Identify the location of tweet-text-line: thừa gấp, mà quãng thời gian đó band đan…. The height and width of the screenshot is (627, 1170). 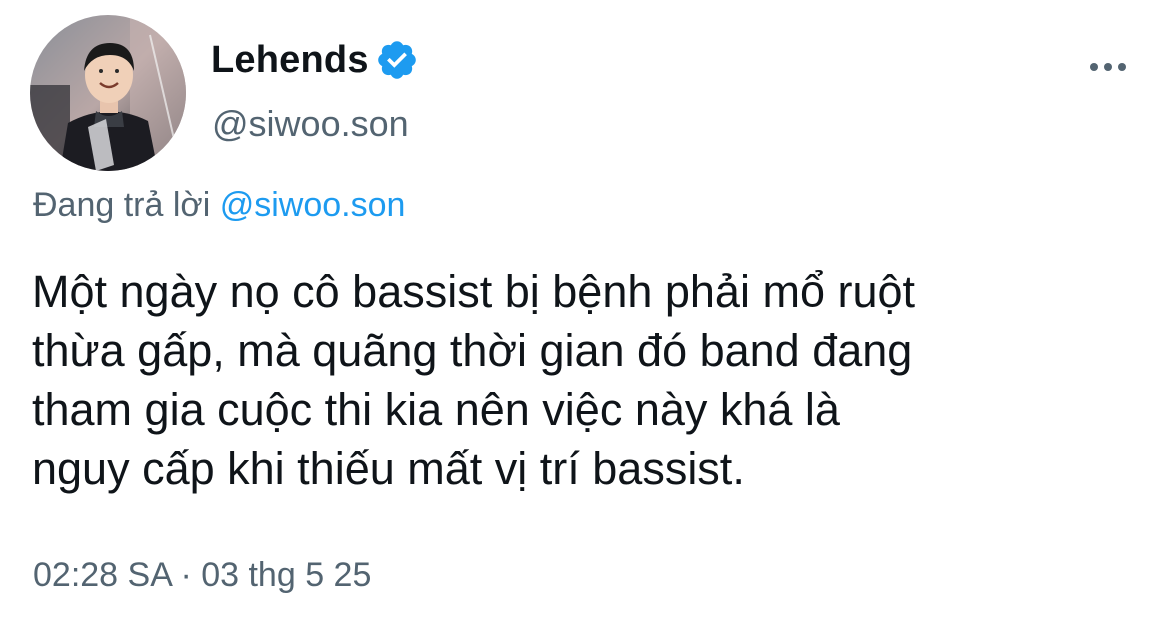
(472, 350).